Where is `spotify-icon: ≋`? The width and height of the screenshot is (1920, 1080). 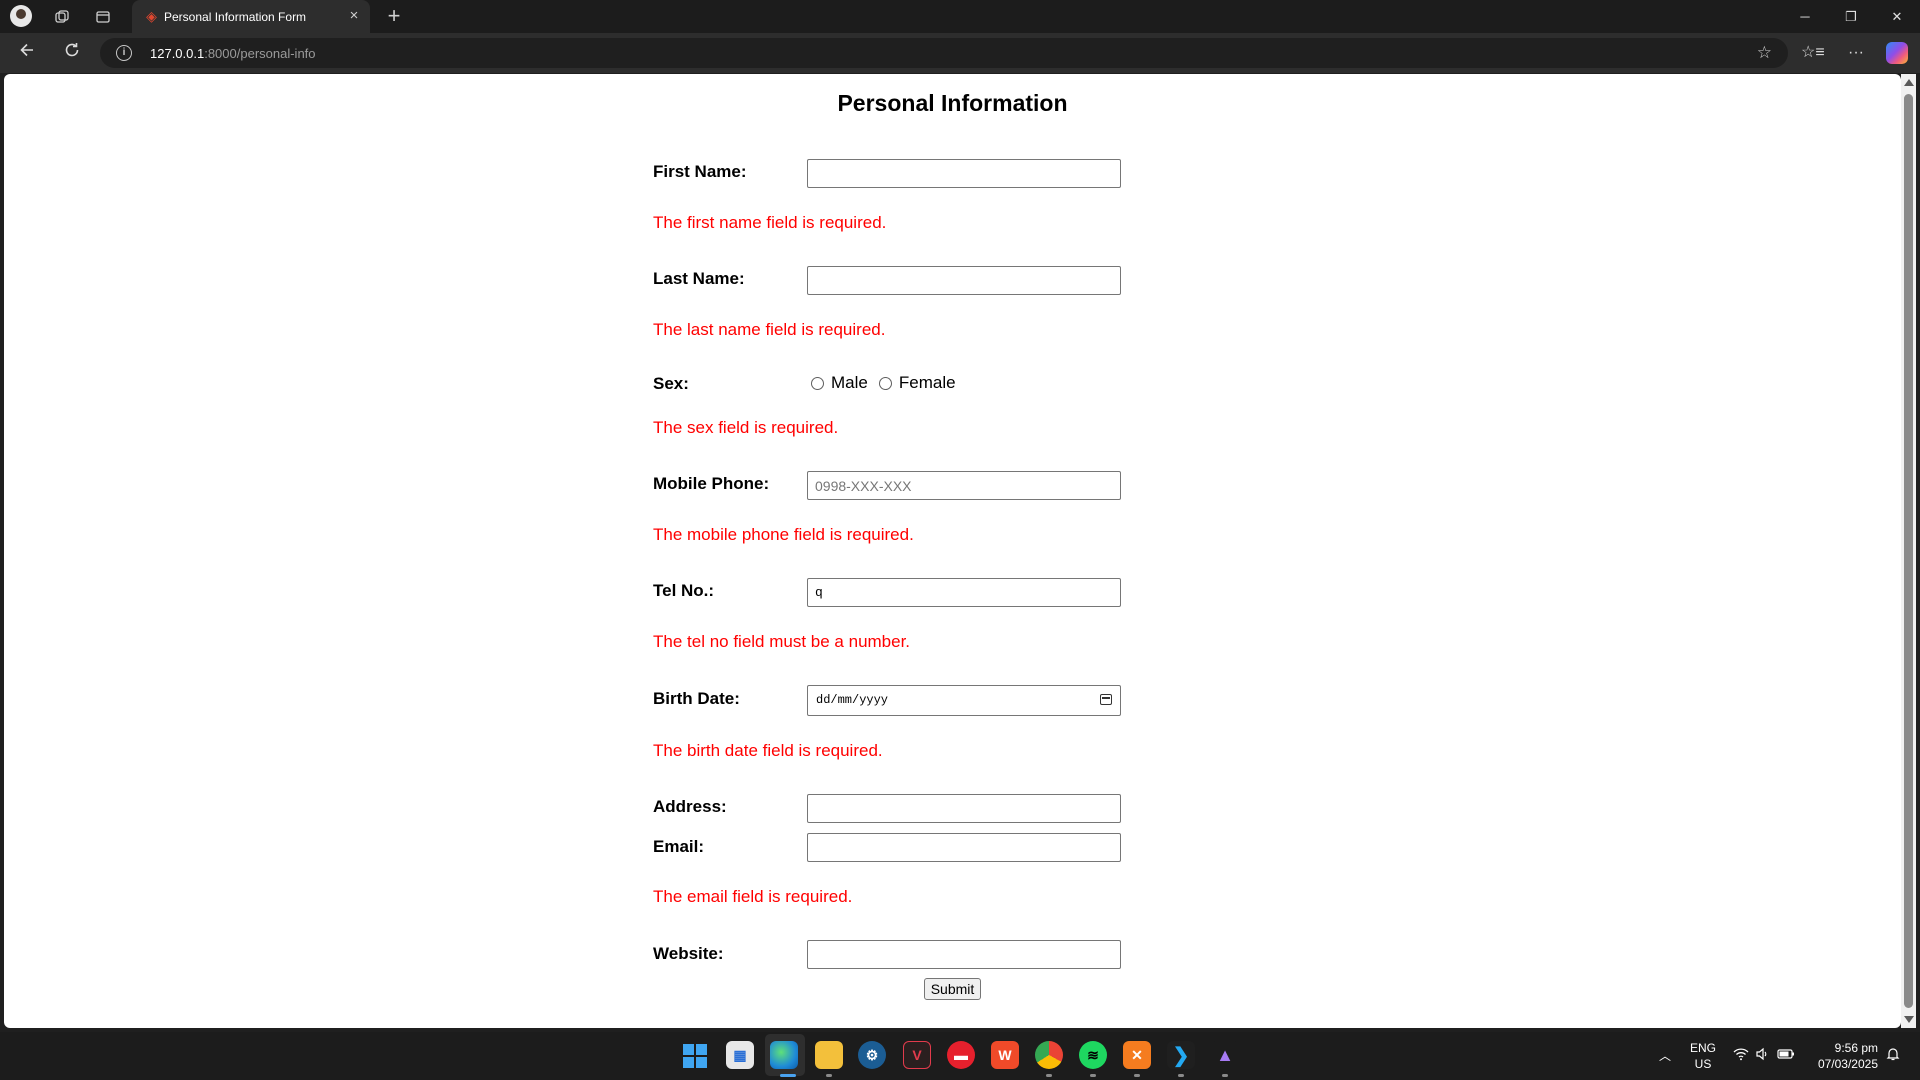
spotify-icon: ≋ is located at coordinates (1093, 1055).